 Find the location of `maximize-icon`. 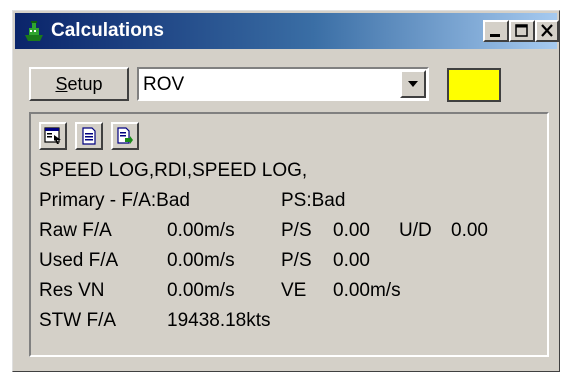

maximize-icon is located at coordinates (521, 30).